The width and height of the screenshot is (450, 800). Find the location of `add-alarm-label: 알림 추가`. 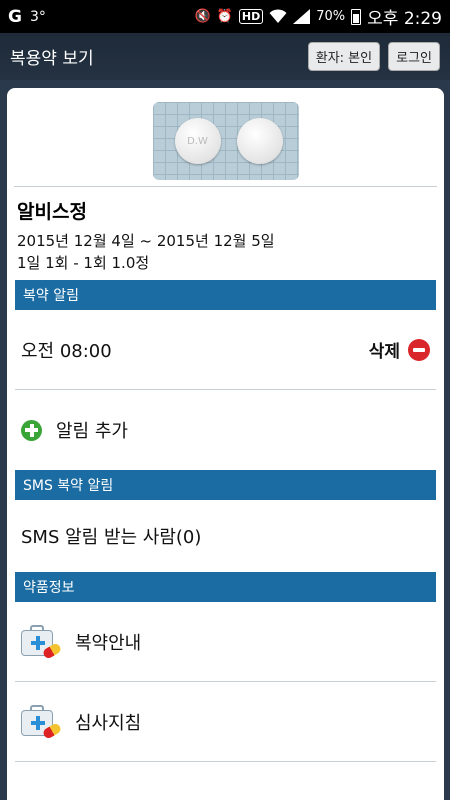

add-alarm-label: 알림 추가 is located at coordinates (92, 431).